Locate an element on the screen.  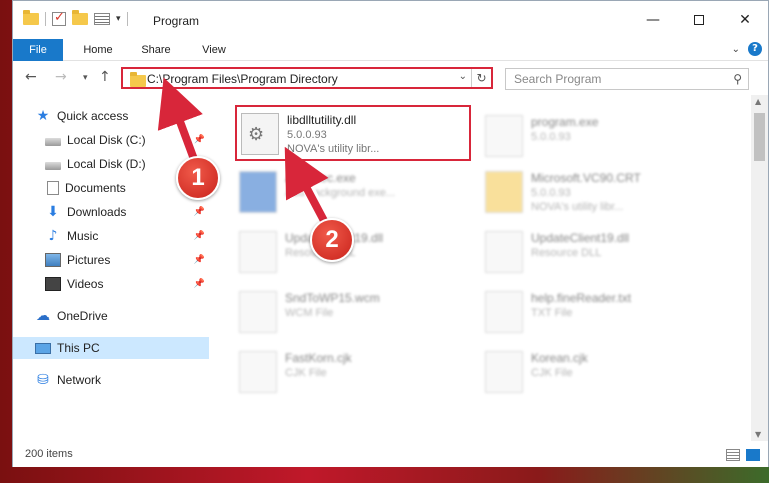
chevron-down-icon: ▾ is located at coordinates (118, 19).